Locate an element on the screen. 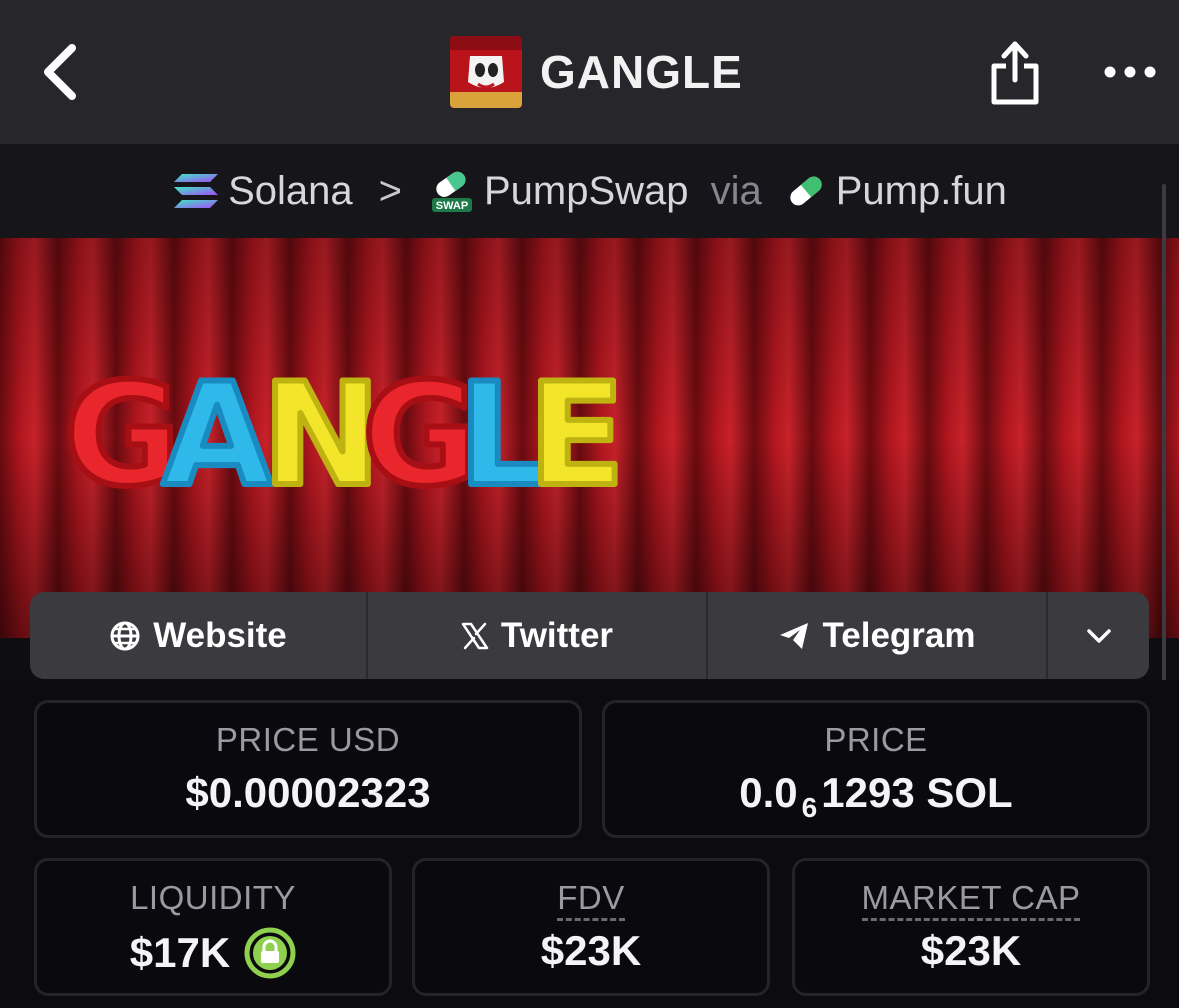  token-logo is located at coordinates (486, 72).